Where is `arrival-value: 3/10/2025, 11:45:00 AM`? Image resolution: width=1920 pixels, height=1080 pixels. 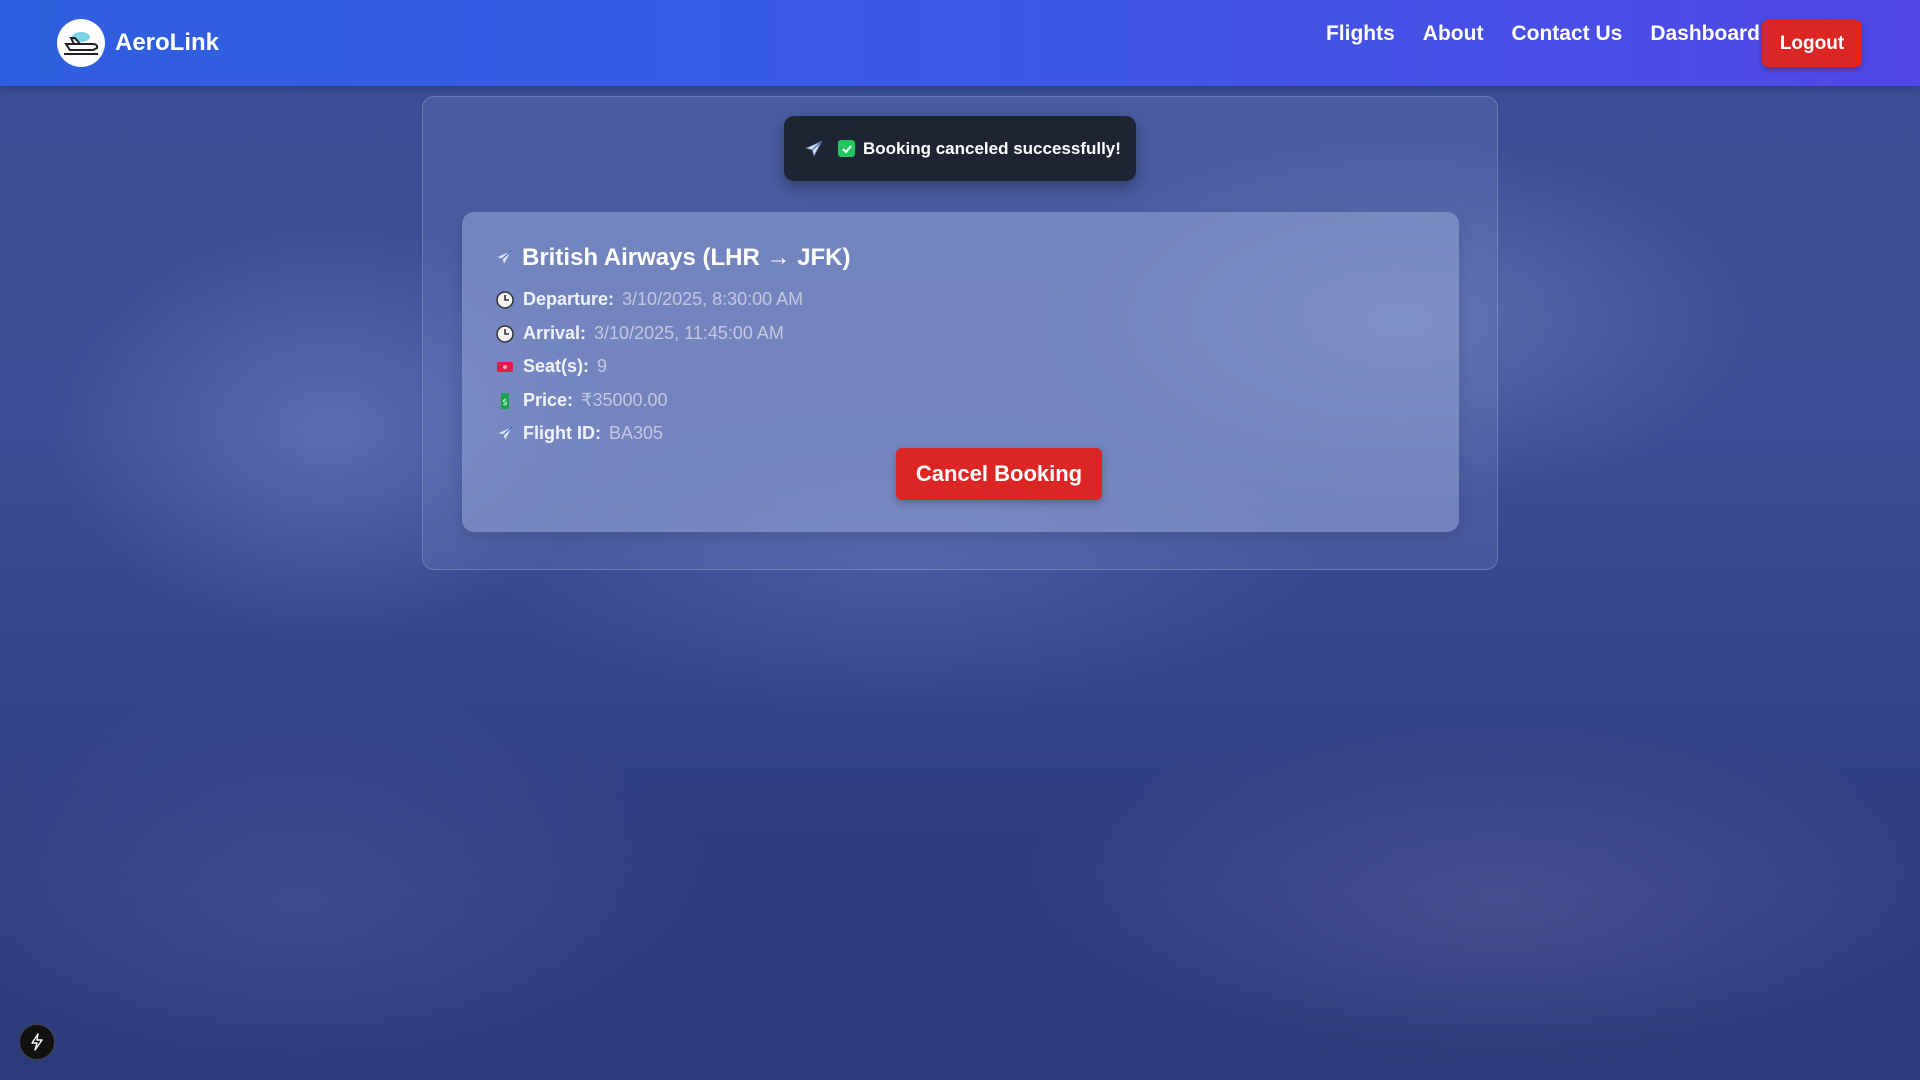
arrival-value: 3/10/2025, 11:45:00 AM is located at coordinates (689, 333).